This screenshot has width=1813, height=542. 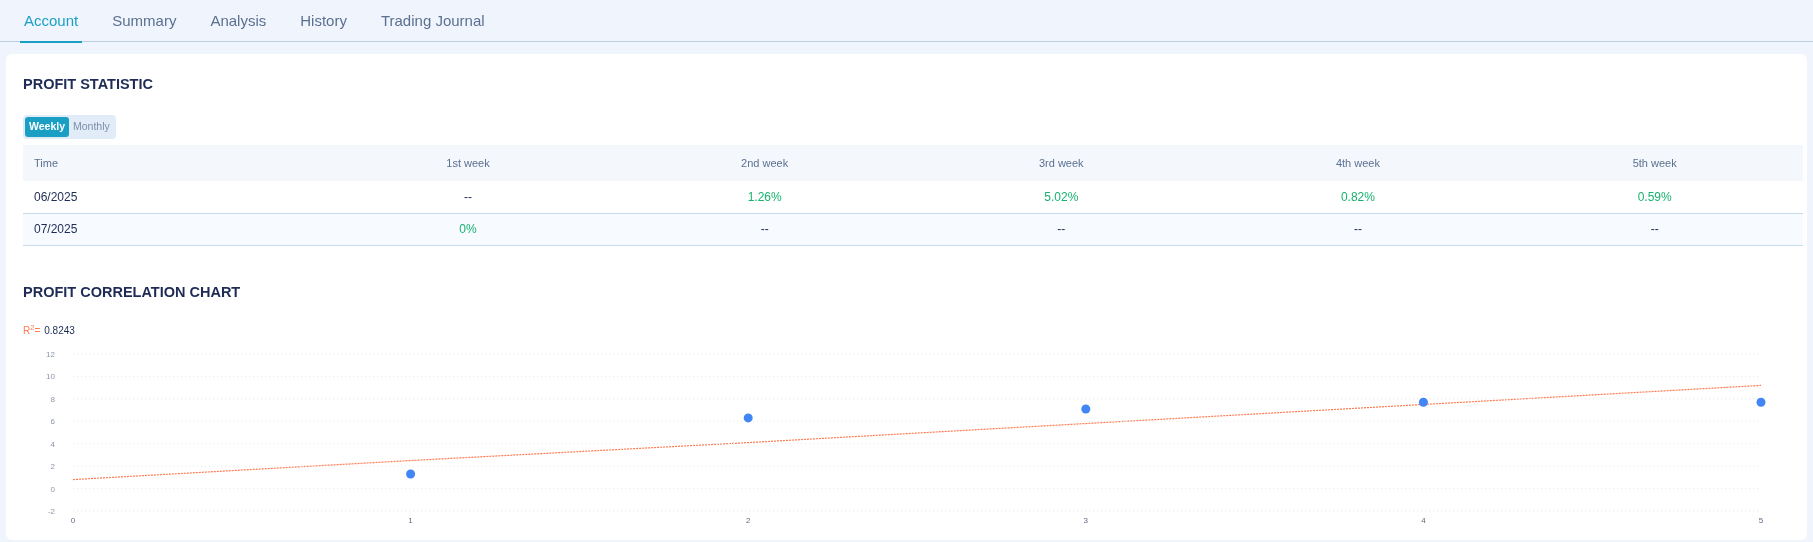 What do you see at coordinates (410, 521) in the screenshot?
I see `x-tick-label: 1` at bounding box center [410, 521].